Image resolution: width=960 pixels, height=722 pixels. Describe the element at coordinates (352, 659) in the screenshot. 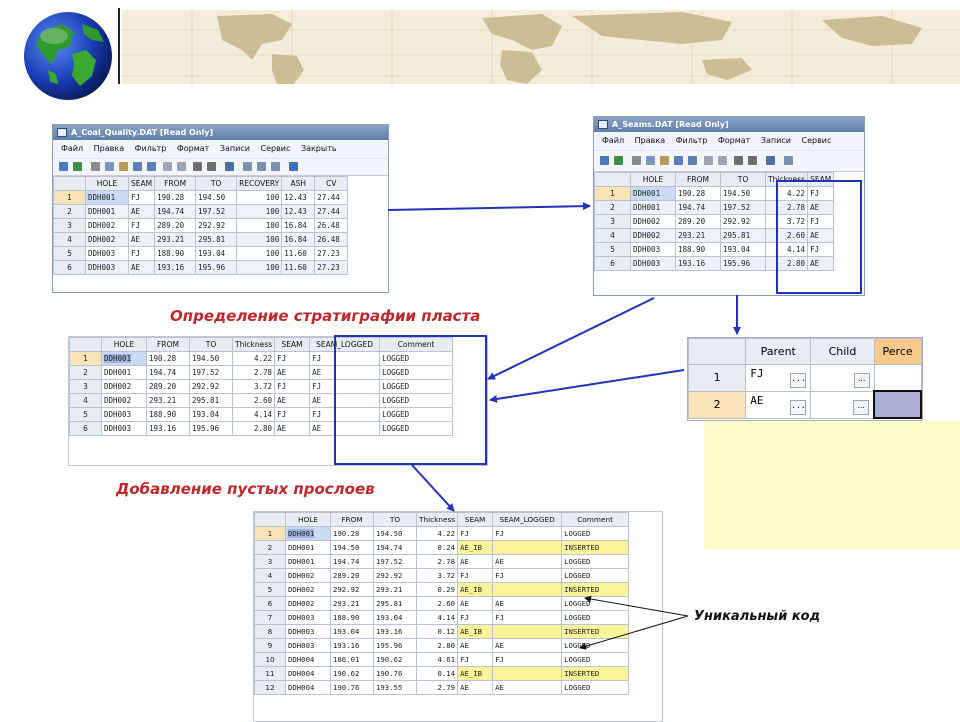

I see `cell: 186.01` at that location.